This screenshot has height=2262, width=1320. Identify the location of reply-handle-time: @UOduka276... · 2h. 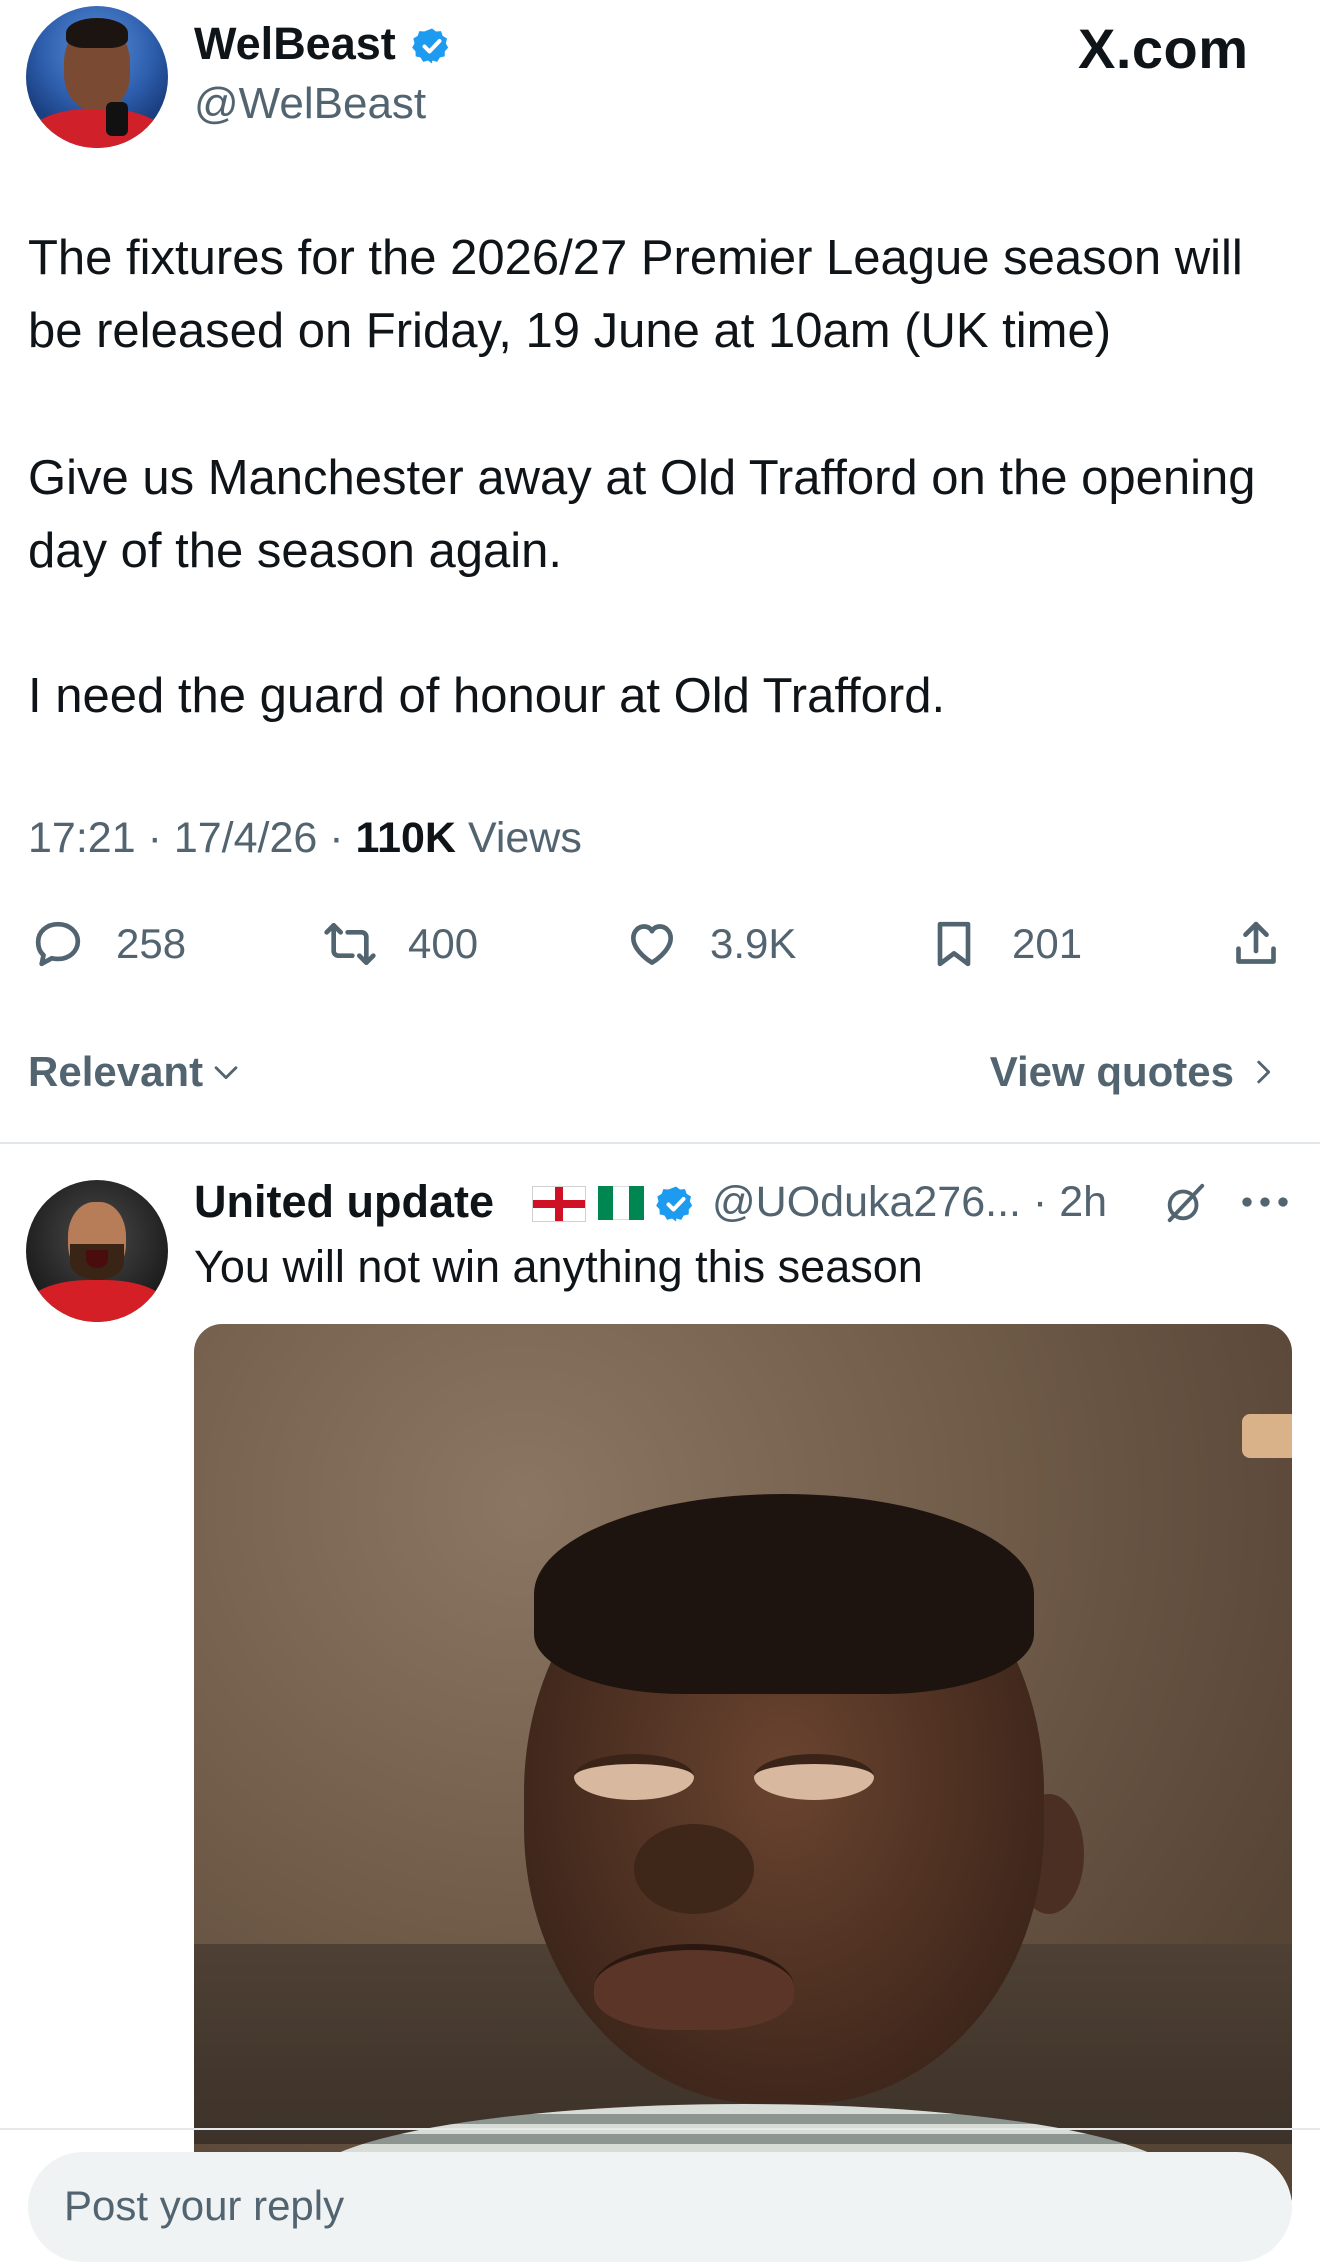
(909, 1202).